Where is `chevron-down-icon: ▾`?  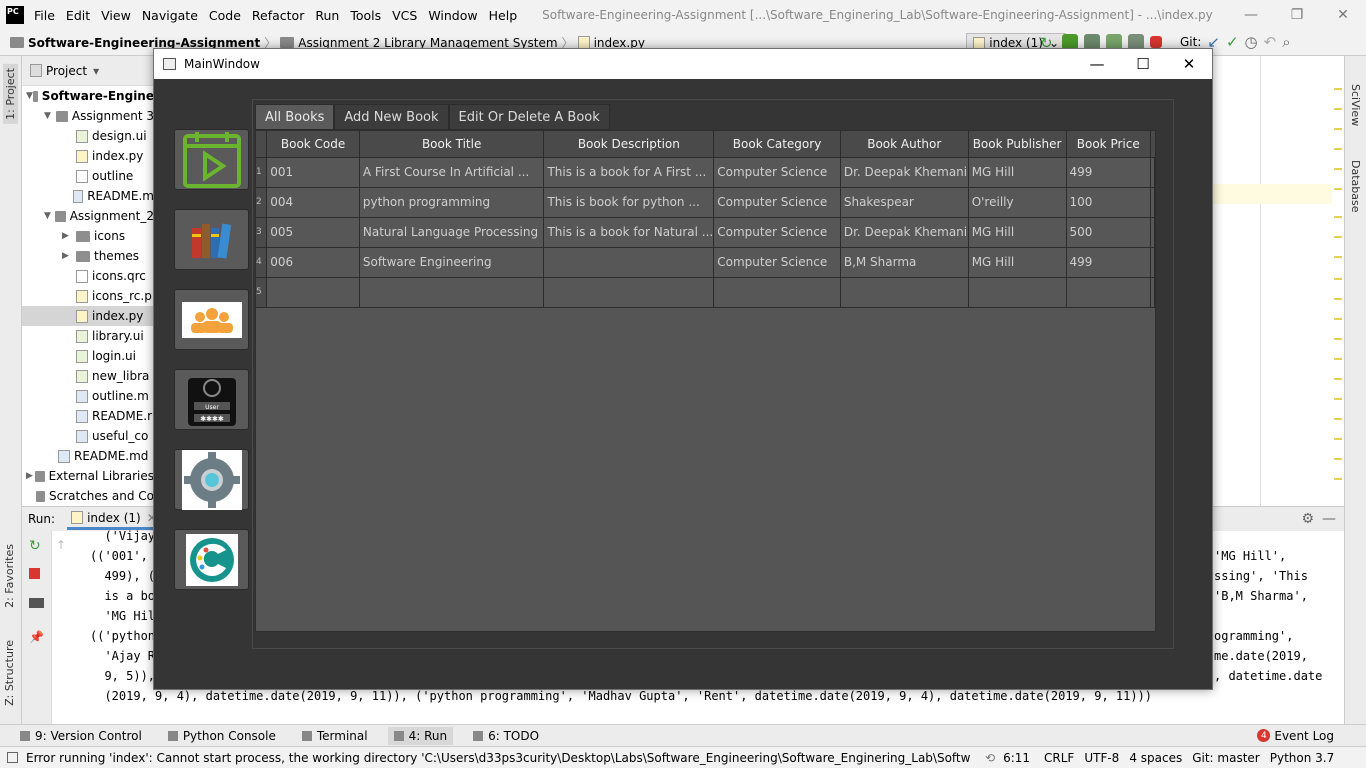 chevron-down-icon: ▾ is located at coordinates (96, 71).